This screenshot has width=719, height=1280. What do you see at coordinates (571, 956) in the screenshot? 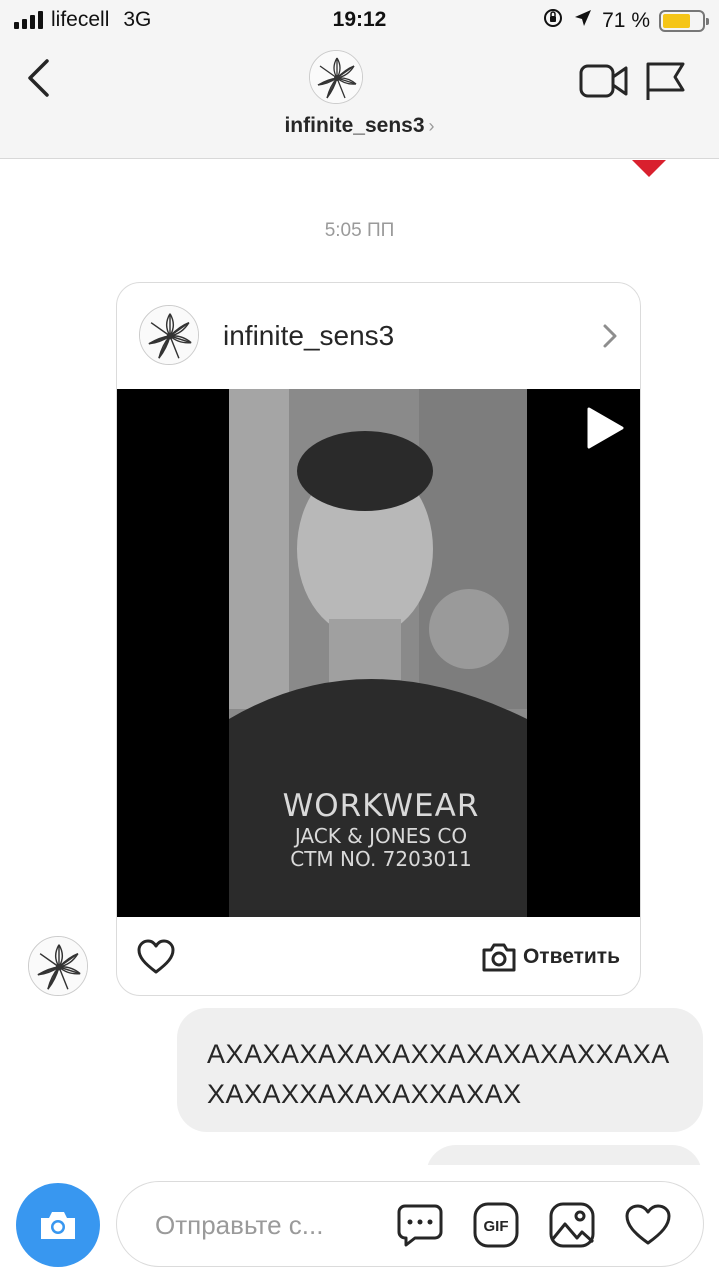
I see `reply-label: Ответить` at bounding box center [571, 956].